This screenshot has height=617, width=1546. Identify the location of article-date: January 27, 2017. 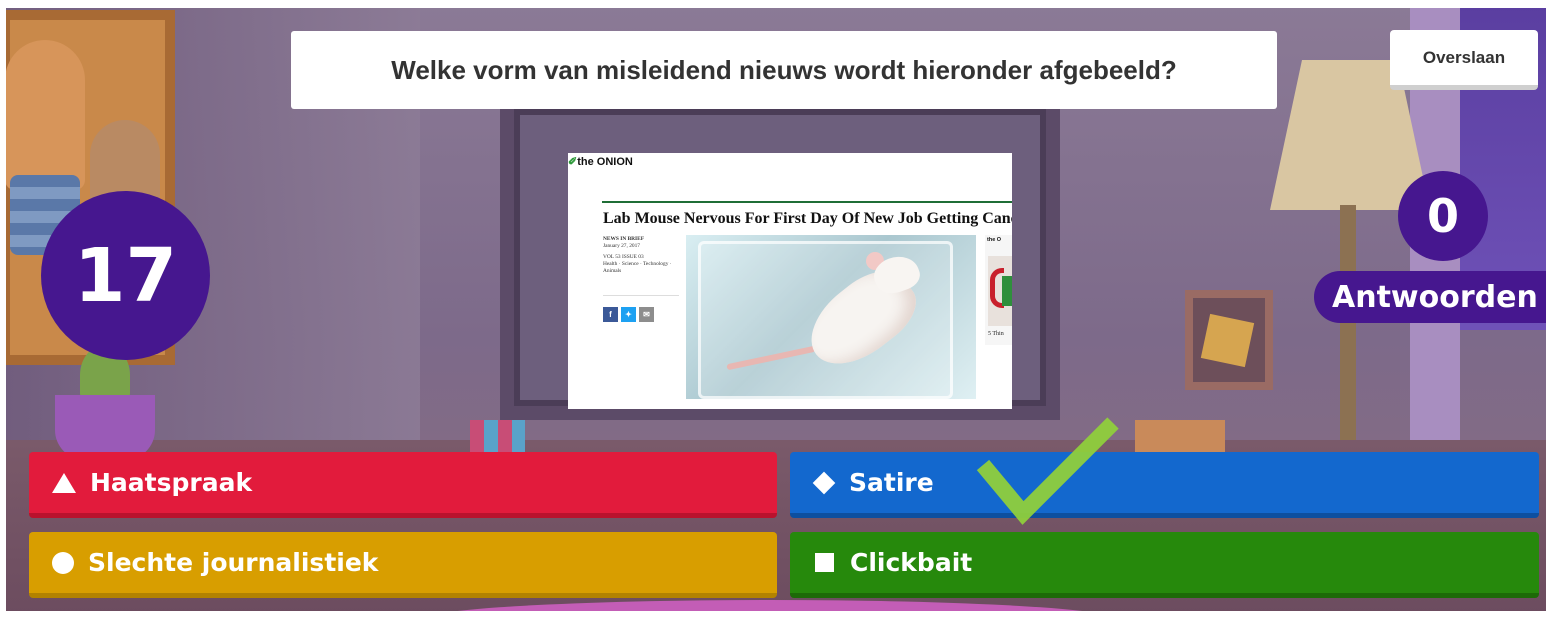
(621, 246).